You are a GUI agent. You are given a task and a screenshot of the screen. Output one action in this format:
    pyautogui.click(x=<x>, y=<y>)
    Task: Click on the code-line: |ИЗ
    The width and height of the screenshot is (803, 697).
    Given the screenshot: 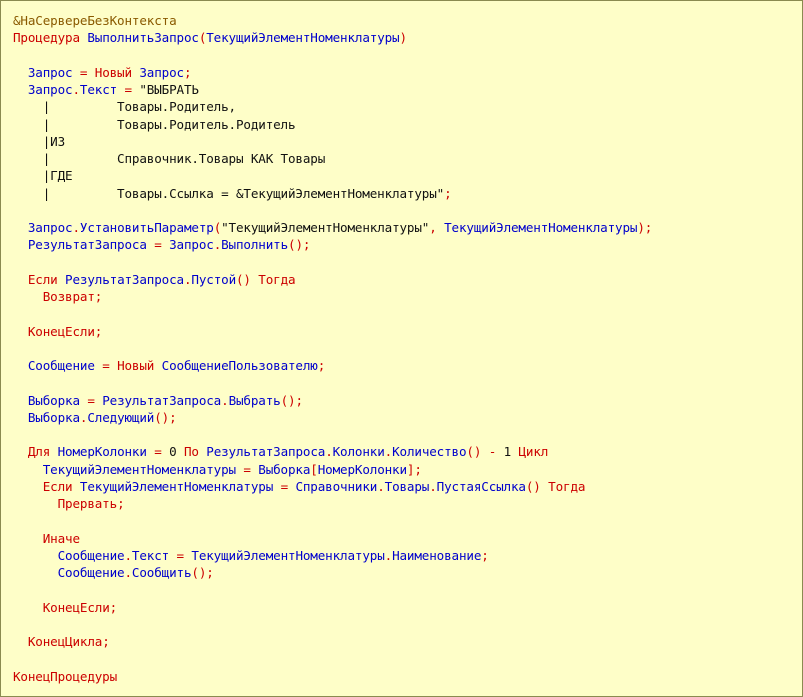 What is the action you would take?
    pyautogui.click(x=332, y=141)
    